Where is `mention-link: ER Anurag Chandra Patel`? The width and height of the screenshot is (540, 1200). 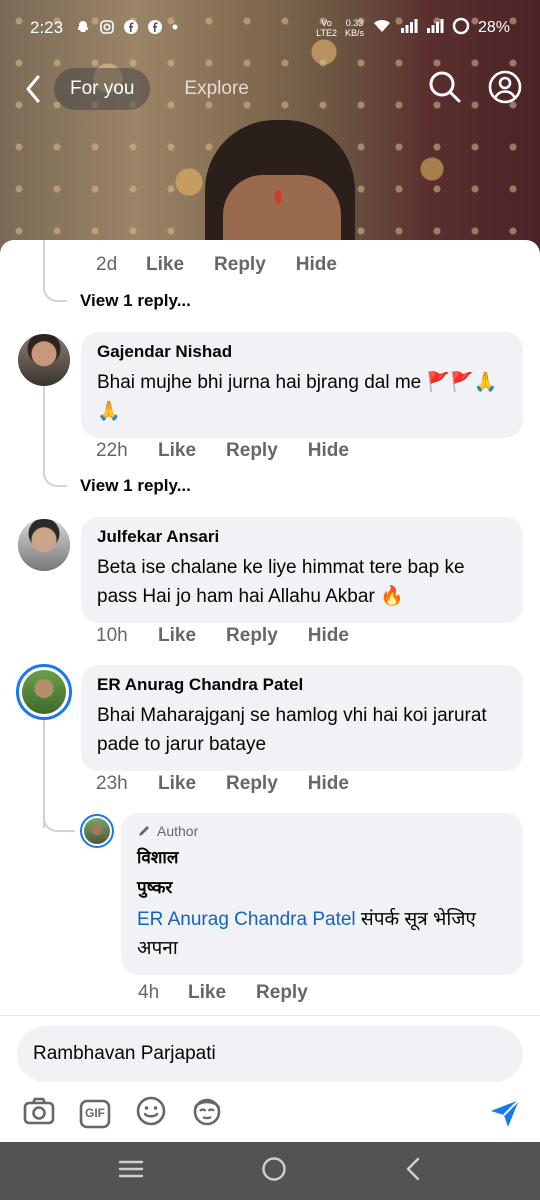
mention-link: ER Anurag Chandra Patel is located at coordinates (246, 919).